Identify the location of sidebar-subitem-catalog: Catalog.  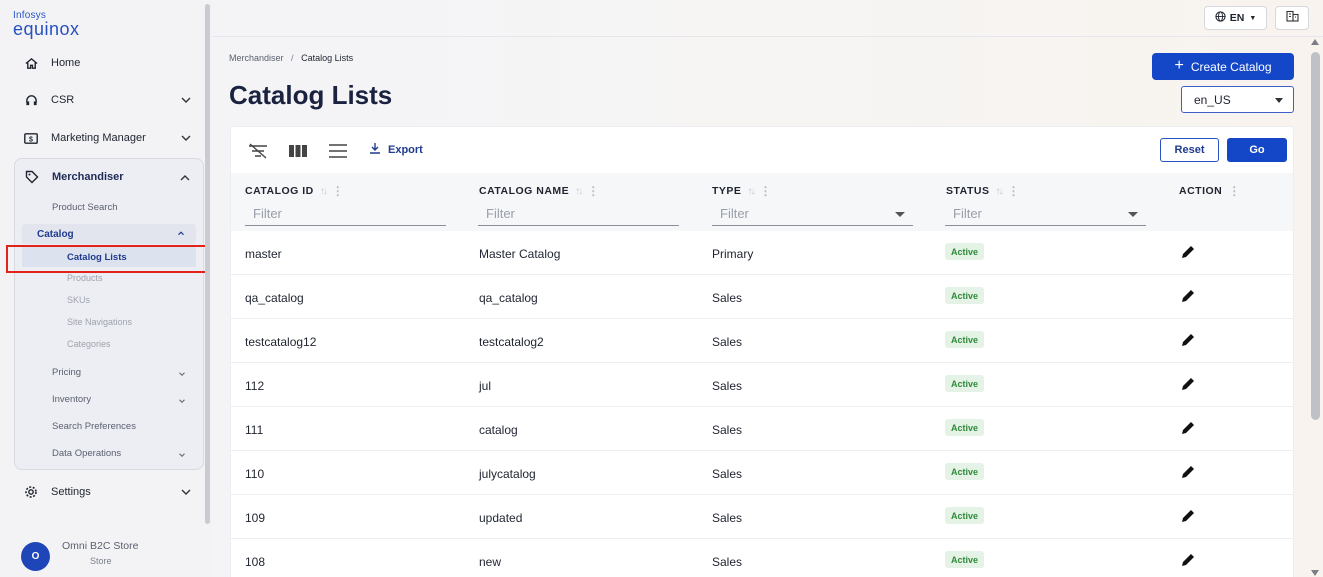
(109, 234).